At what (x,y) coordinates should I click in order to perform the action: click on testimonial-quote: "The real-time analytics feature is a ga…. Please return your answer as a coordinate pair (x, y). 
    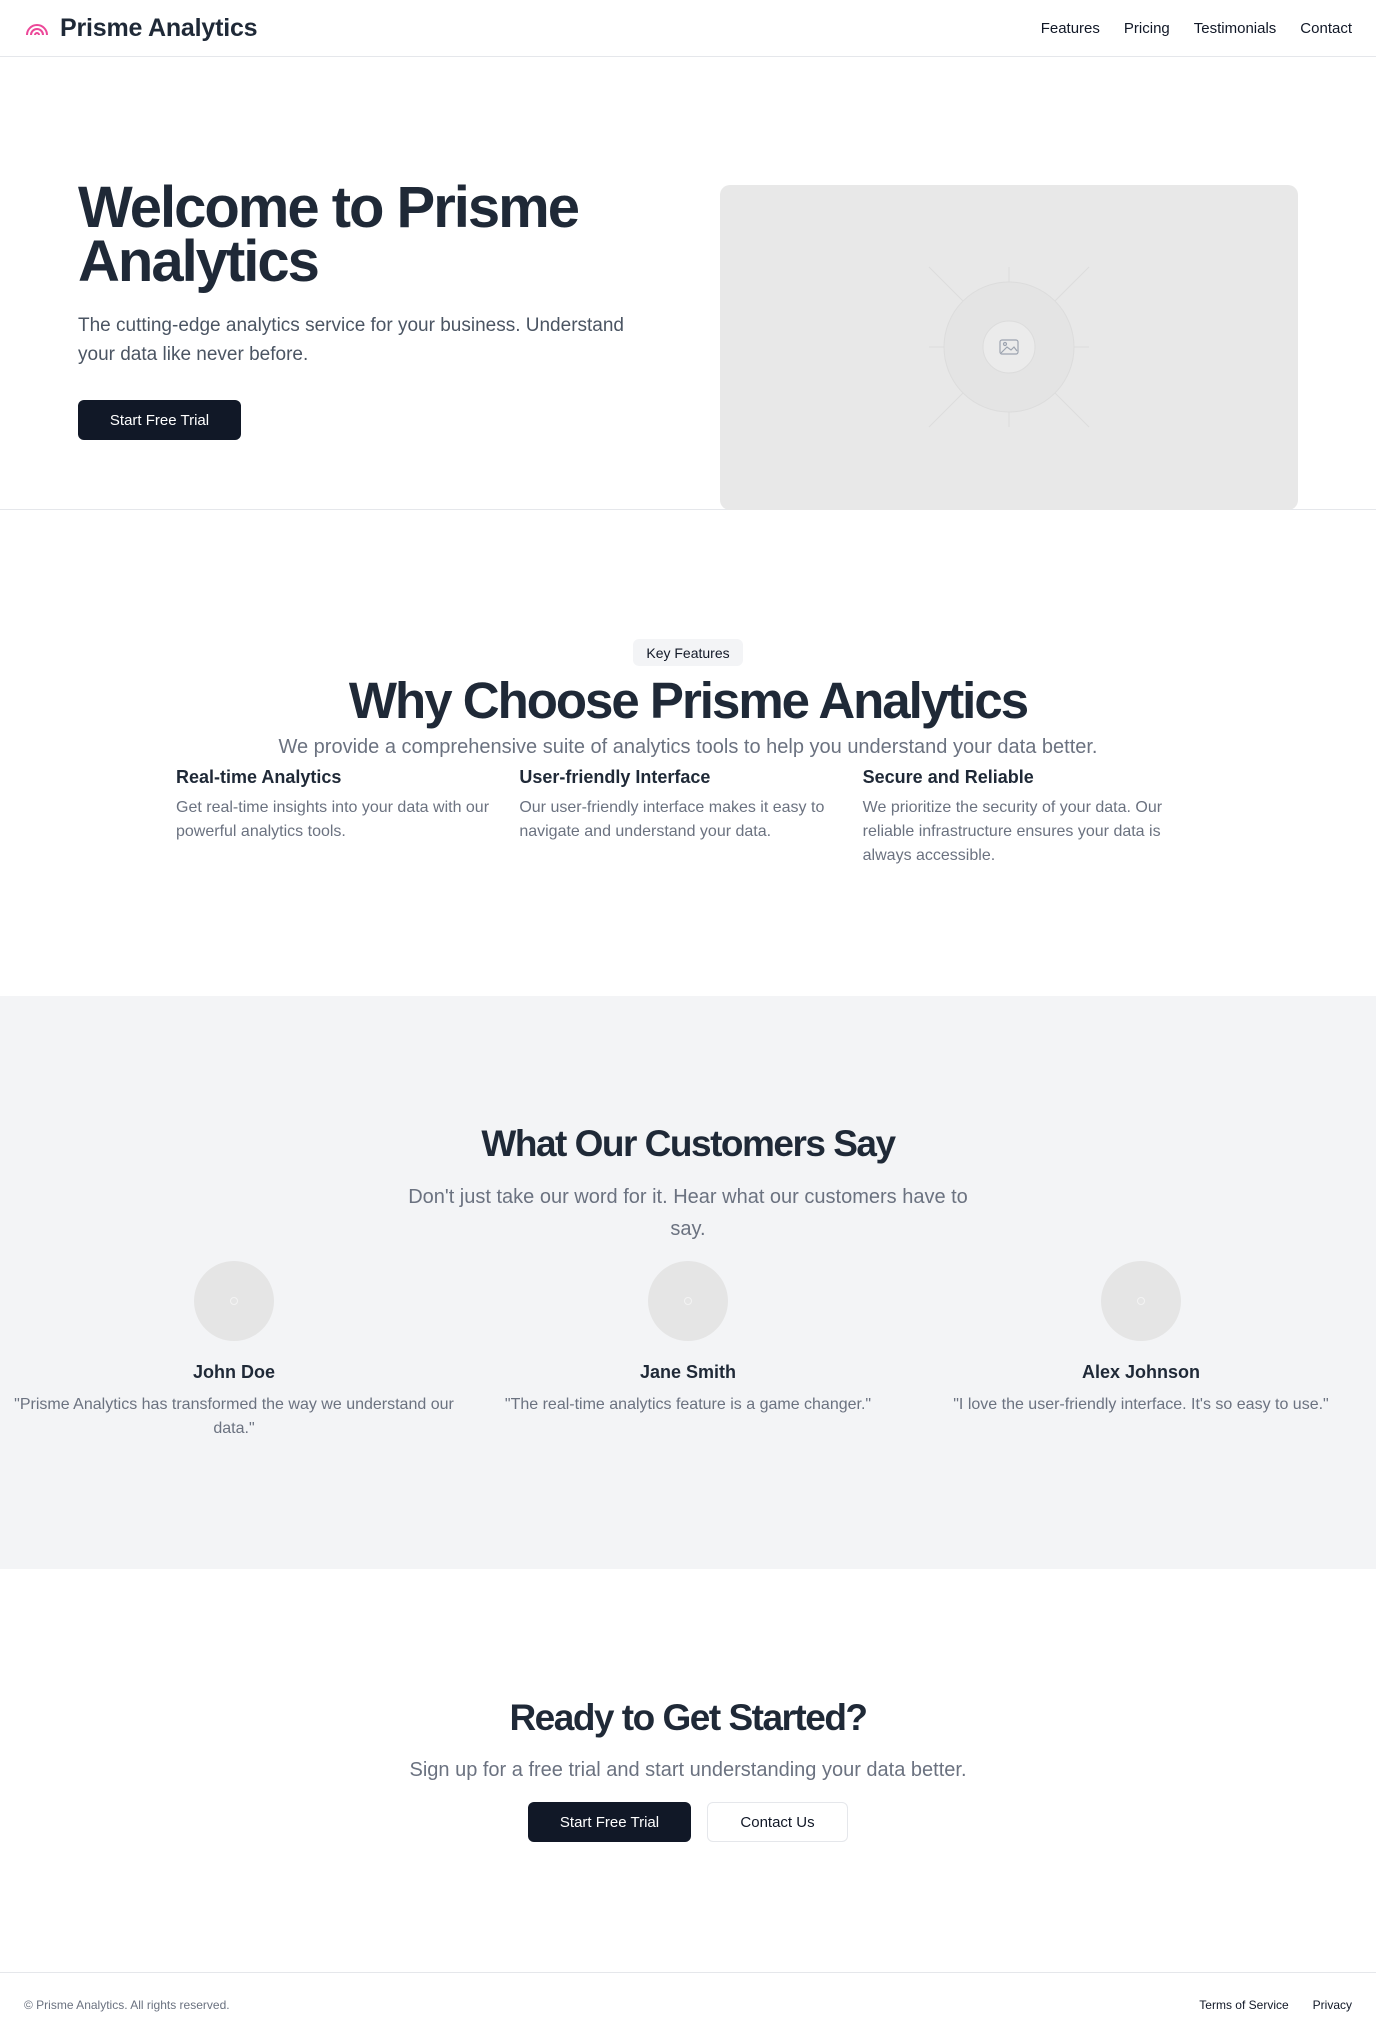
    Looking at the image, I should click on (688, 1404).